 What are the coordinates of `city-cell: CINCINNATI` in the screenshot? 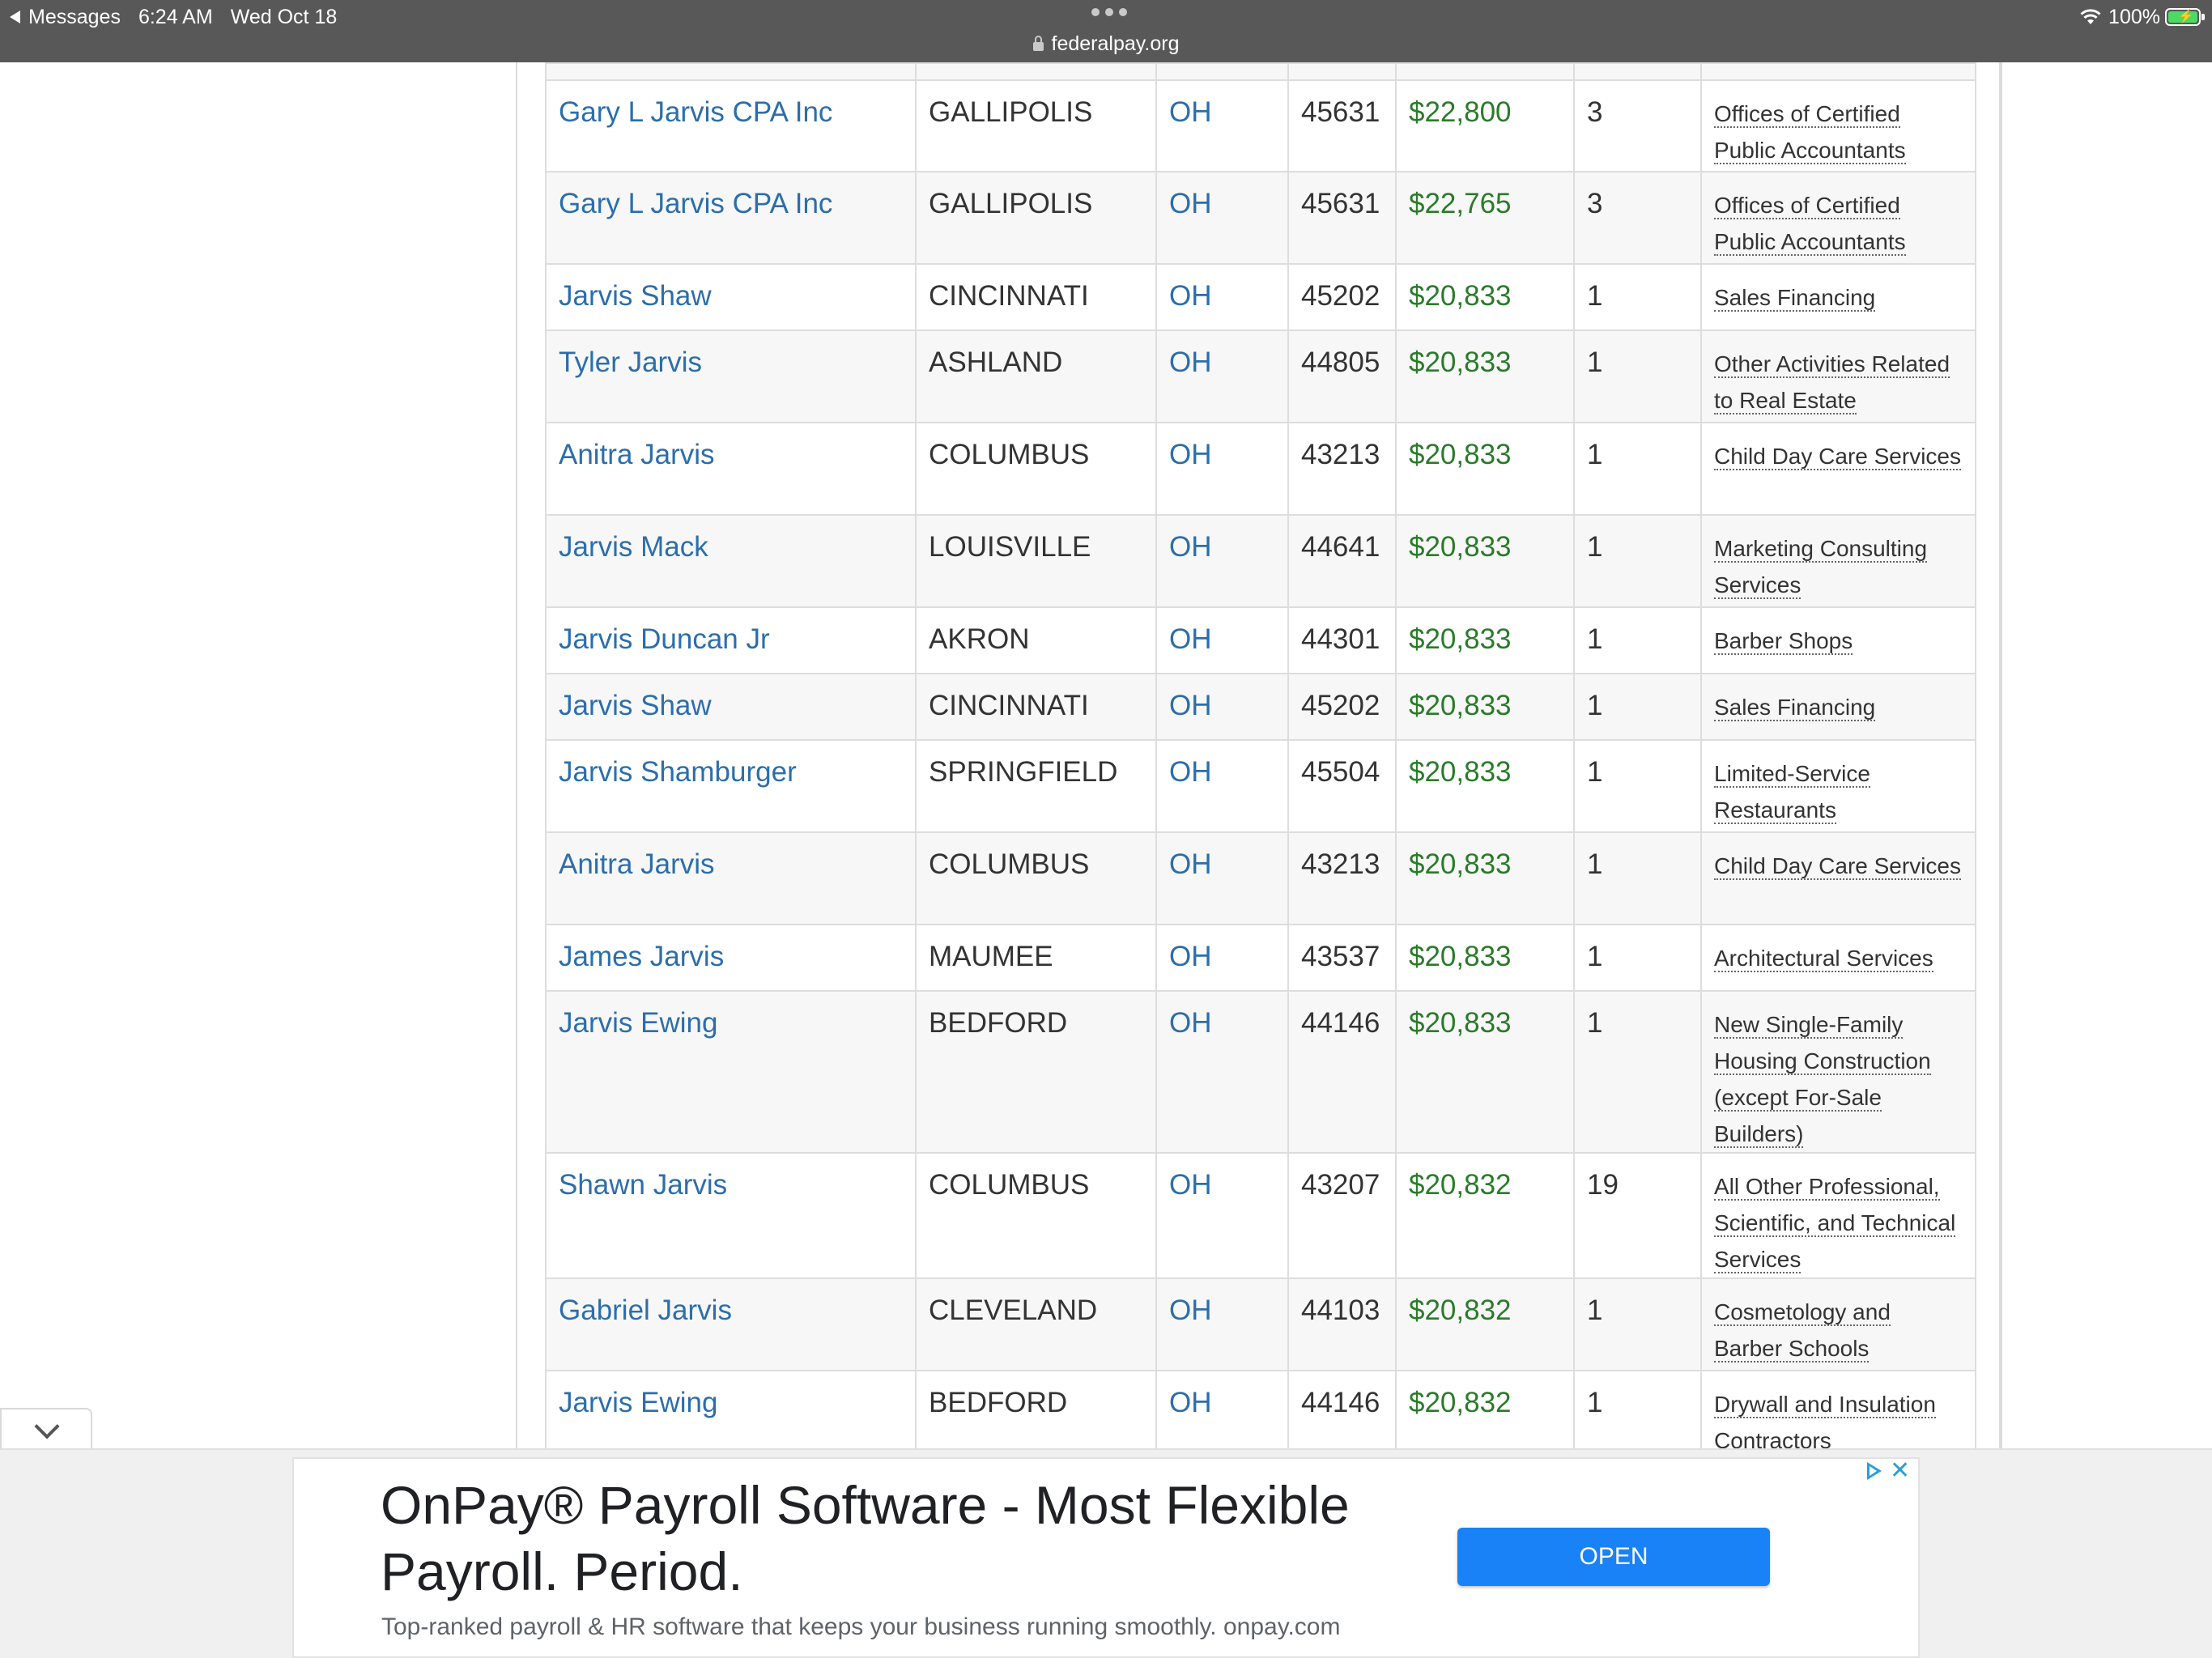 It's located at (1009, 296).